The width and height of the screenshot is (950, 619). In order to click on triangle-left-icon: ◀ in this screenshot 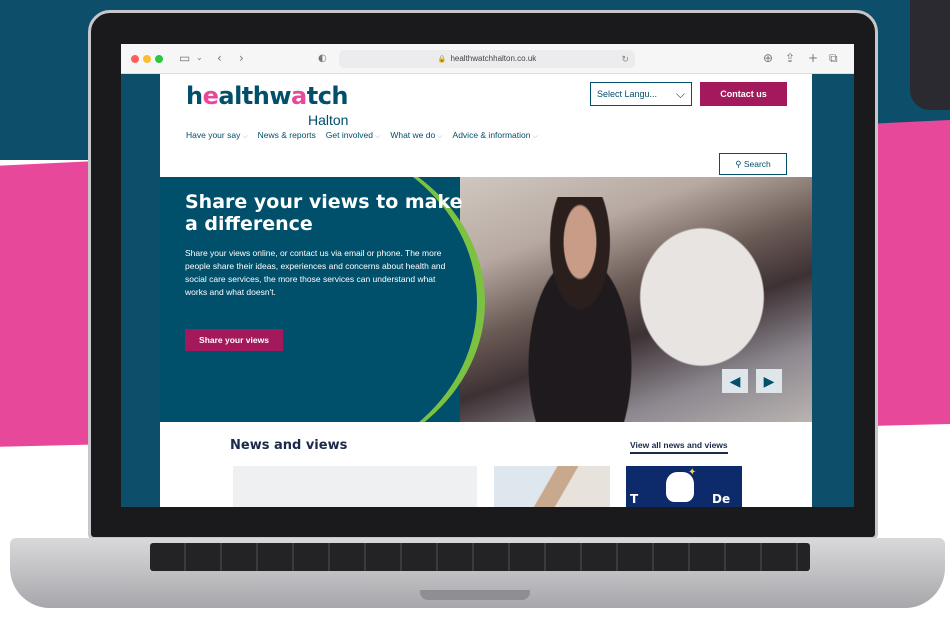, I will do `click(735, 381)`.